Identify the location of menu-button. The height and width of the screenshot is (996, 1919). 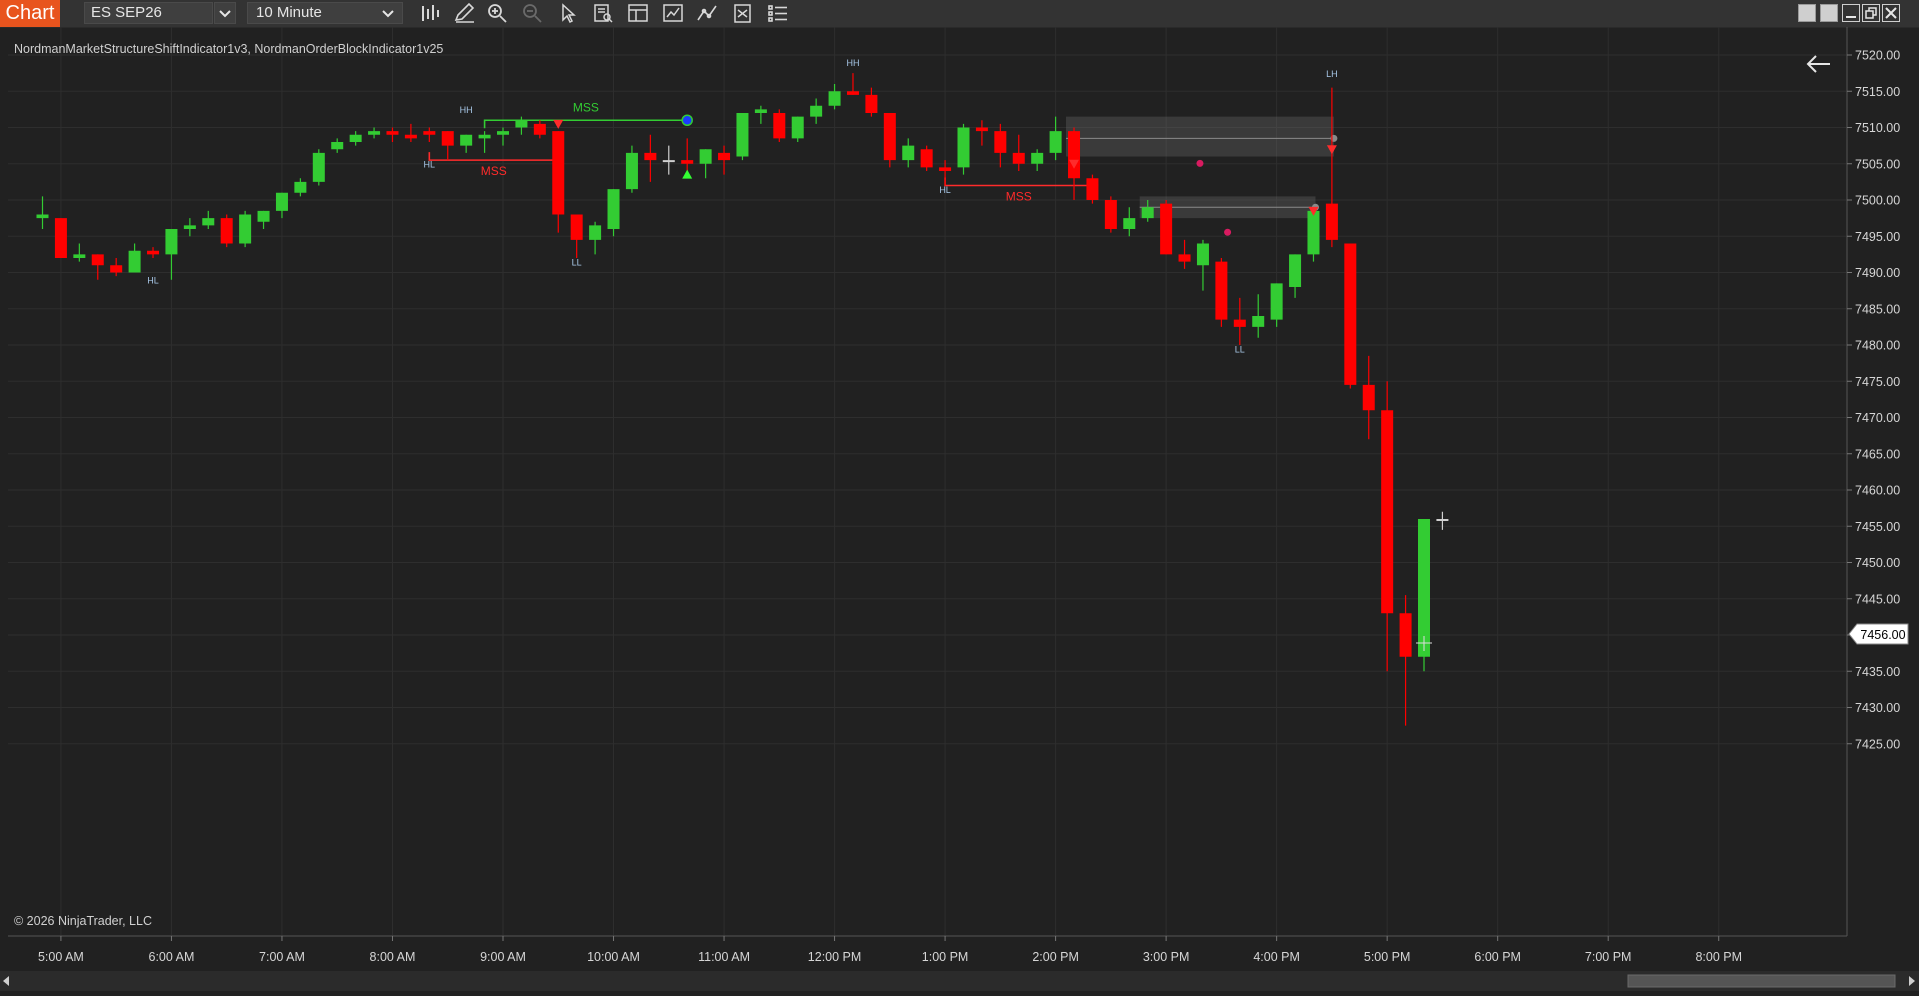
(778, 13).